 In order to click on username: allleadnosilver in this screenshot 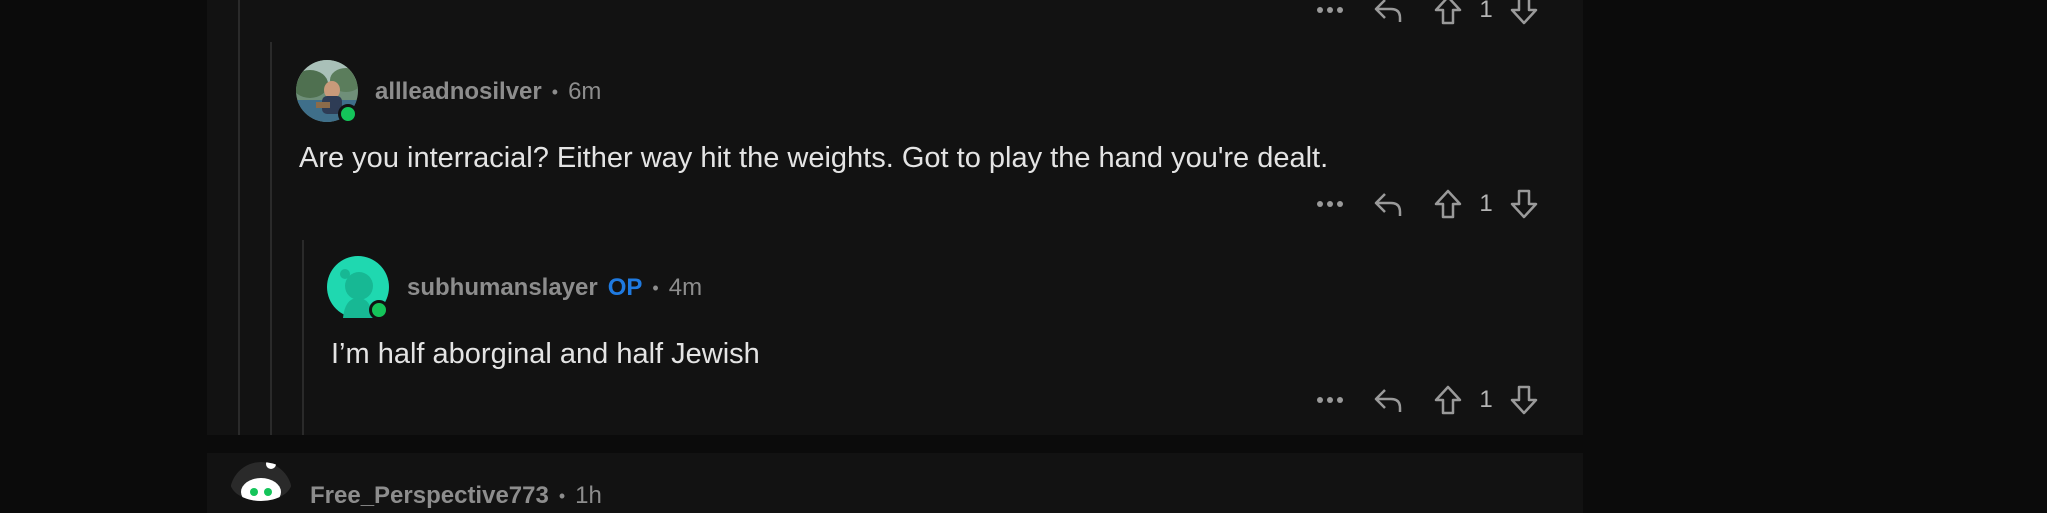, I will do `click(458, 92)`.